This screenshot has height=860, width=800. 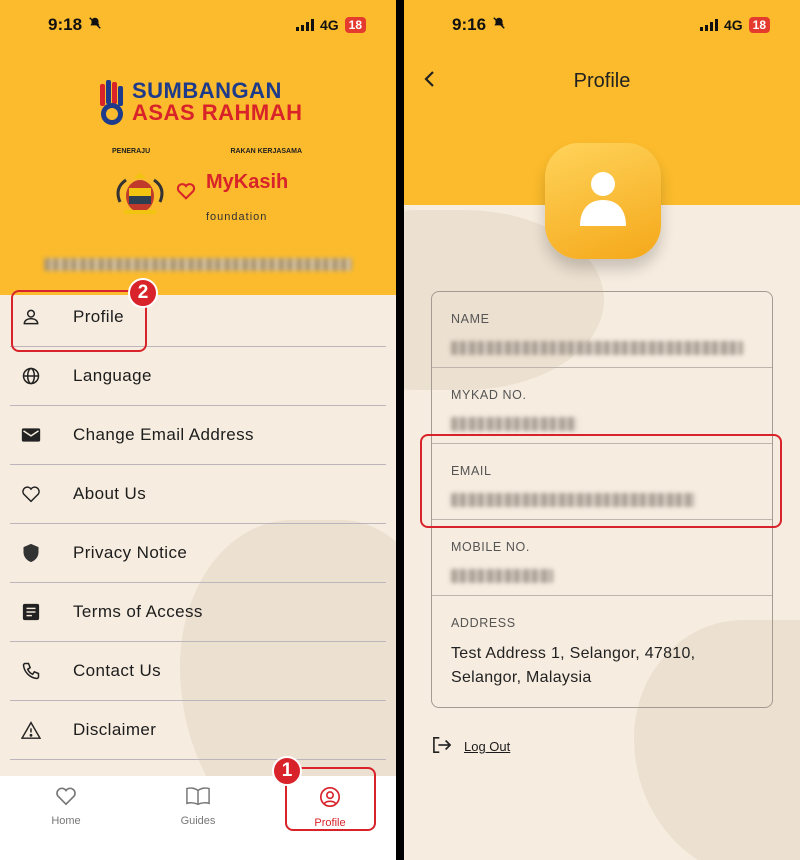 I want to click on highlight-profile-menu, so click(x=79, y=321).